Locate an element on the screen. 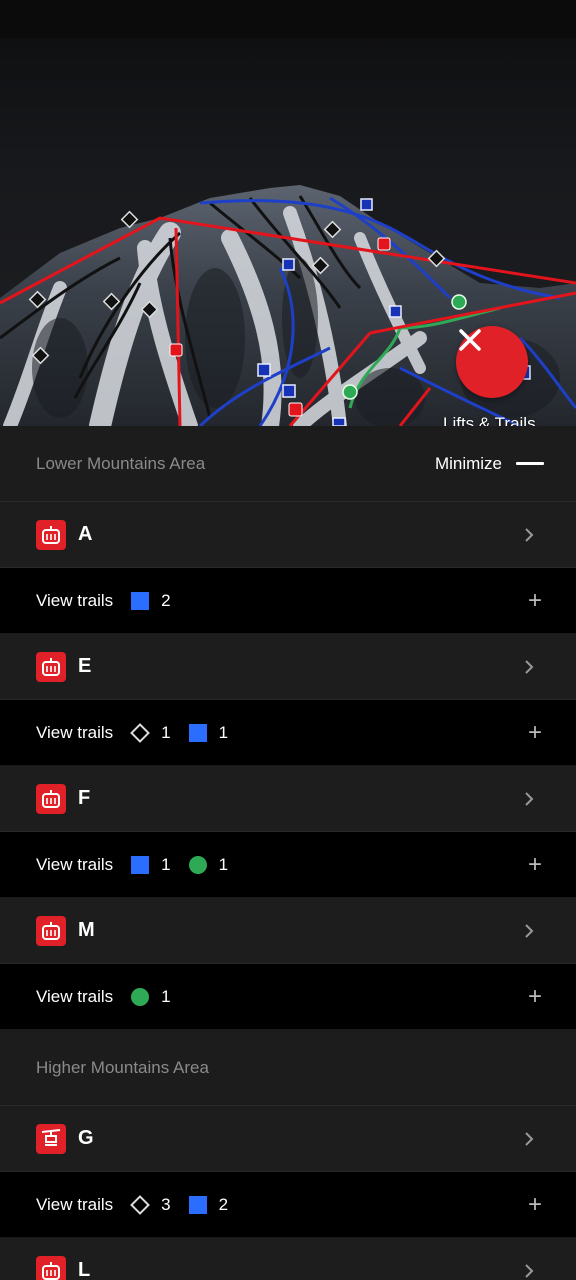 Image resolution: width=576 pixels, height=1280 pixels. lift-row-e: E is located at coordinates (288, 667).